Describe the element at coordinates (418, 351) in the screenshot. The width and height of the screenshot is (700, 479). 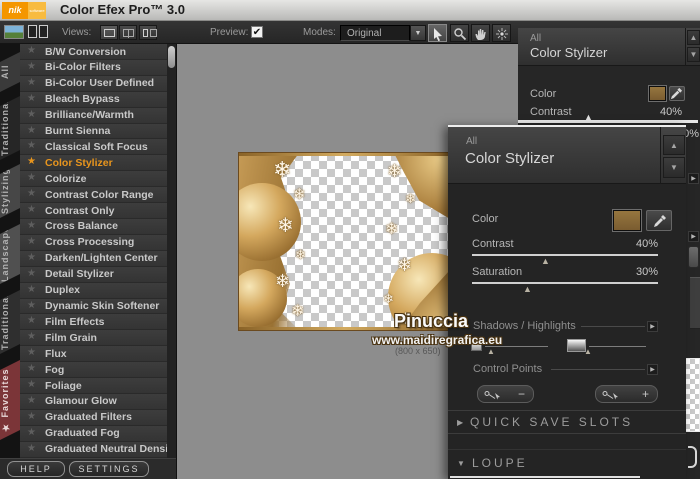
I see `image-size-caption: (800 x 650)` at that location.